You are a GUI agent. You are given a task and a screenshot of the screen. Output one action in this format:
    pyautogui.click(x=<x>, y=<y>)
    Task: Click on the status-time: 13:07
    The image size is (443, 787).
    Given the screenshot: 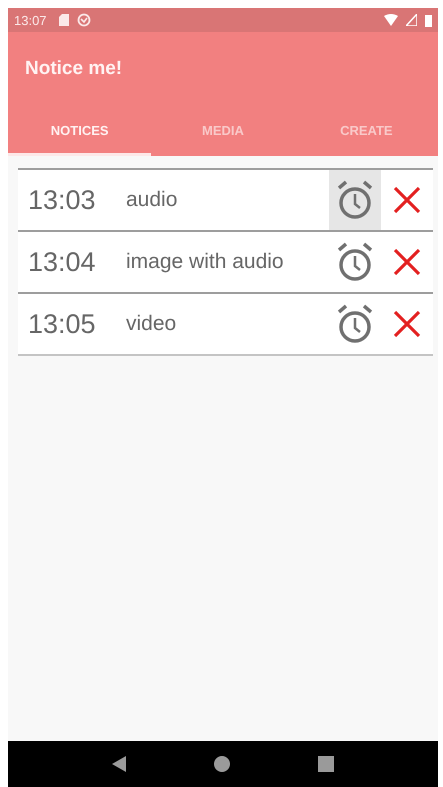 What is the action you would take?
    pyautogui.click(x=30, y=20)
    